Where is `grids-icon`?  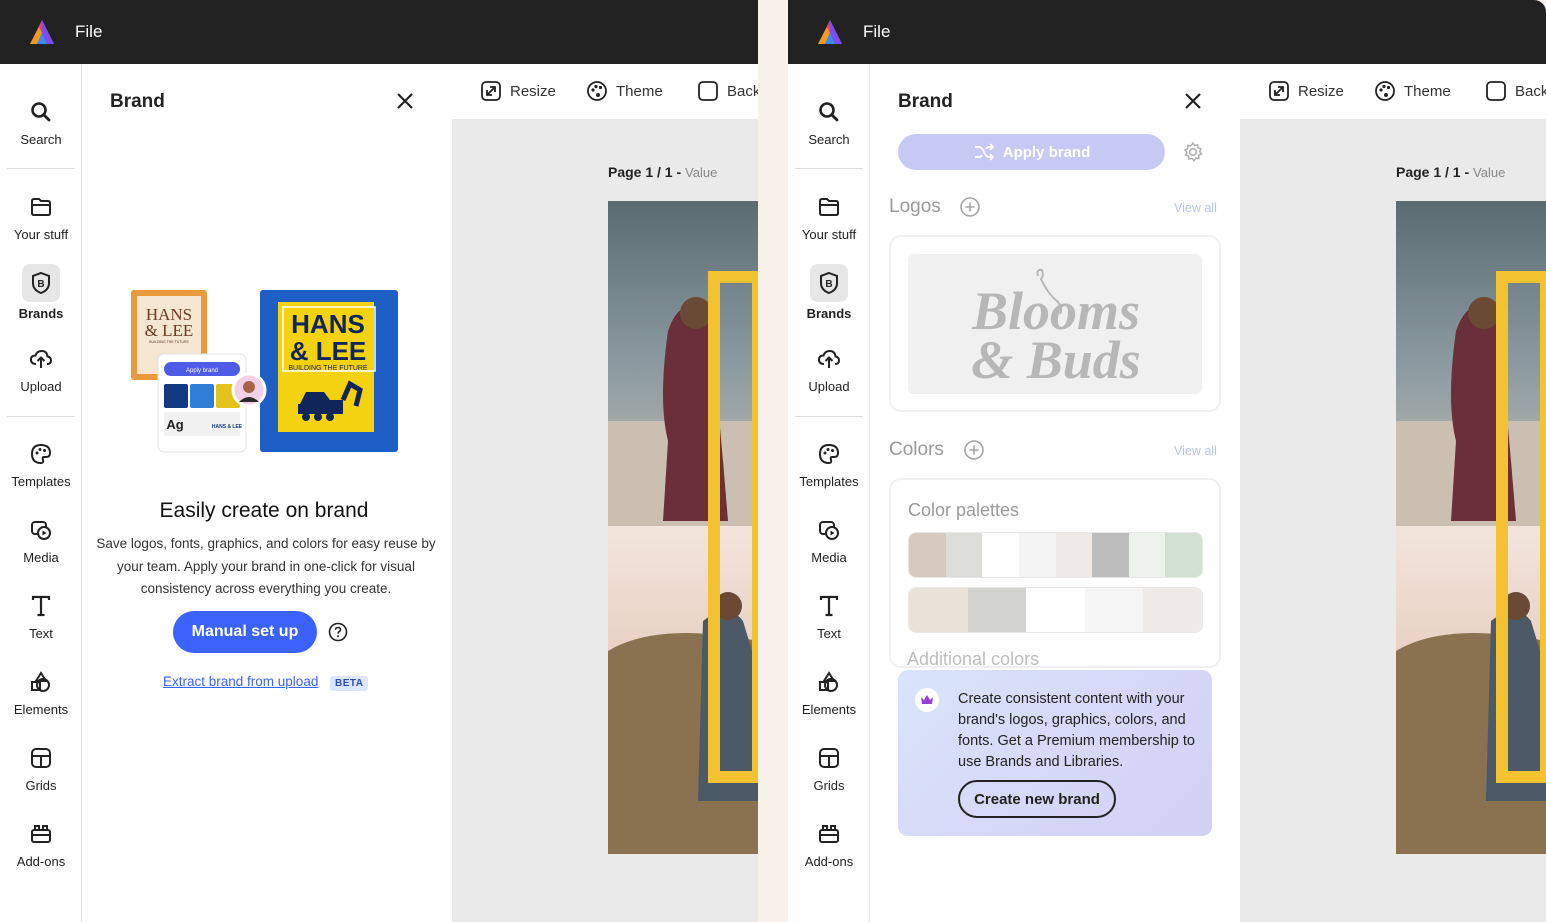 grids-icon is located at coordinates (829, 758).